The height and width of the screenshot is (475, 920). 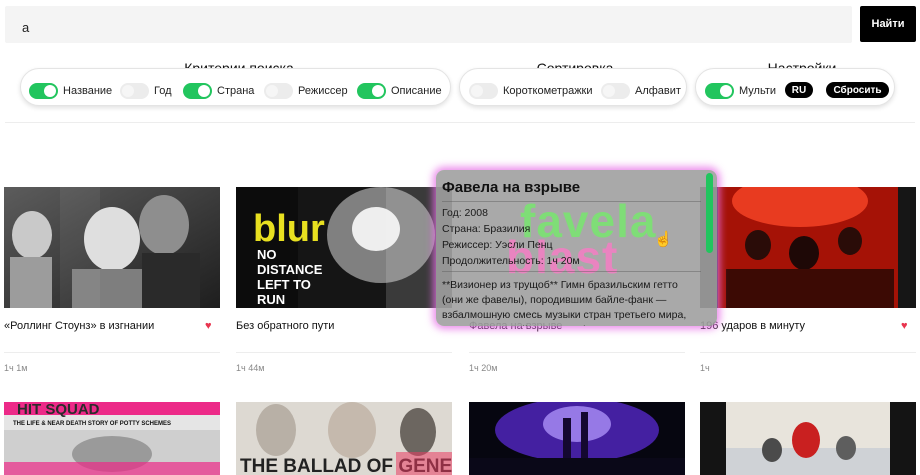 What do you see at coordinates (497, 245) in the screenshot?
I see `tooltip-director: Режиссер: Уэсли Пенц` at bounding box center [497, 245].